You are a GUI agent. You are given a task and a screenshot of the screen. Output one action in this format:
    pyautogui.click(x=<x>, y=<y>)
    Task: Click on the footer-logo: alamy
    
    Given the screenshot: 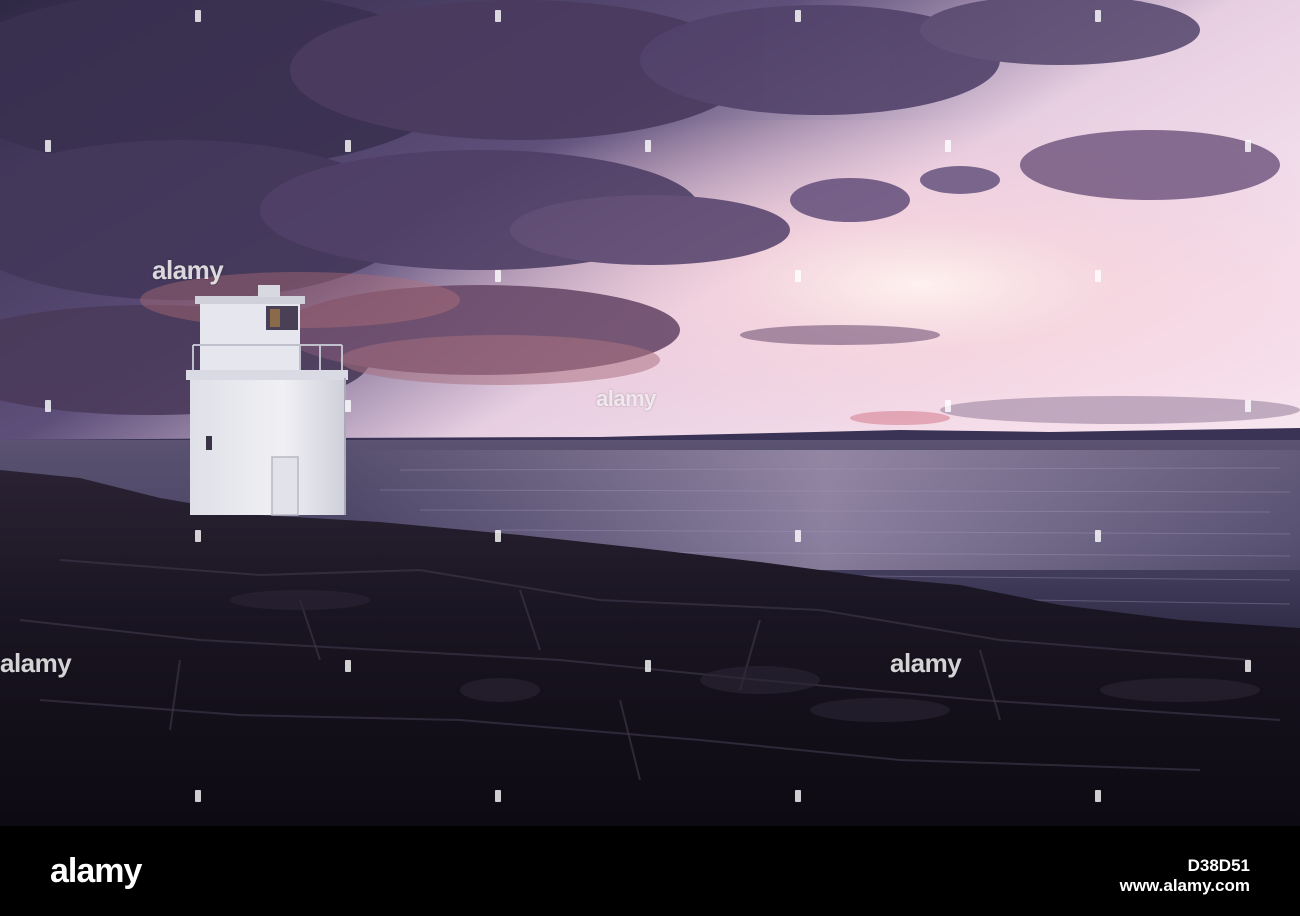 What is the action you would take?
    pyautogui.click(x=96, y=871)
    